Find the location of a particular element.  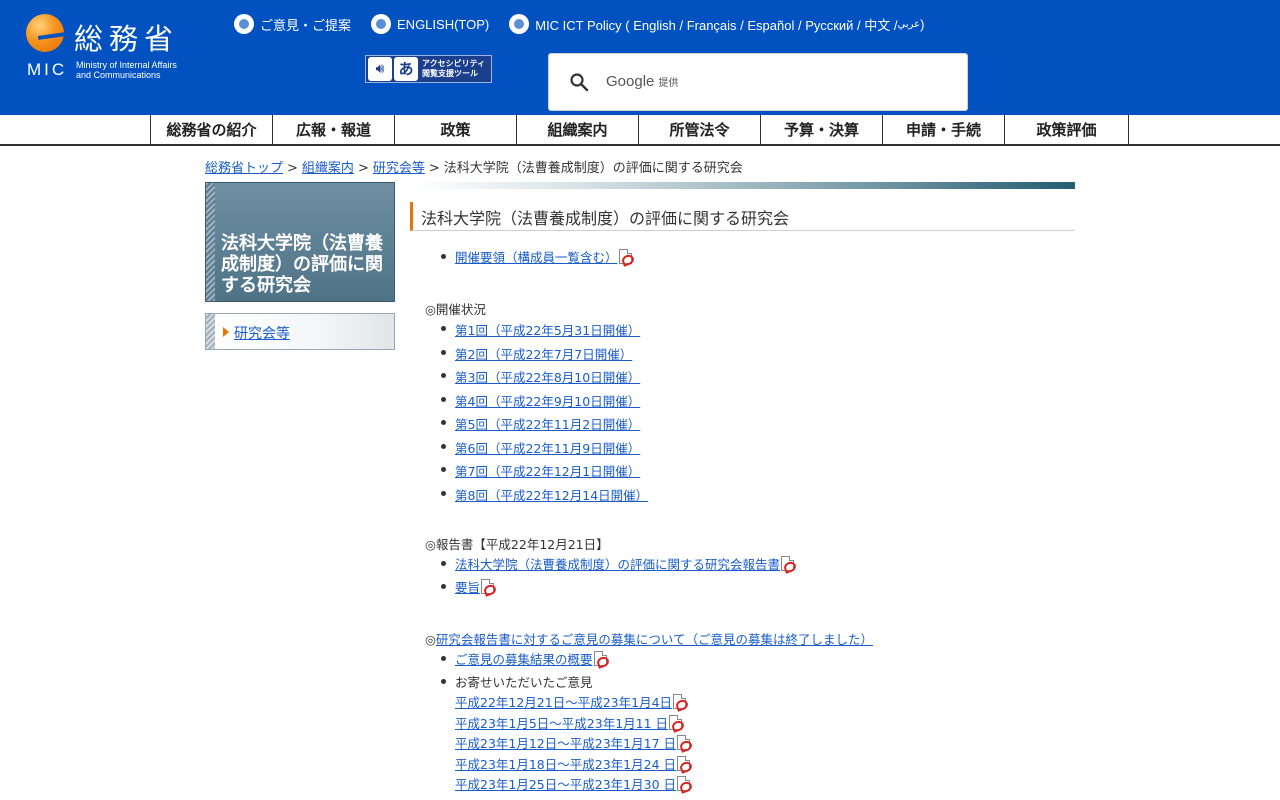

sidebar-title: 法科大学院（法曹養成制度）の評価に関する研究会 is located at coordinates (302, 264).